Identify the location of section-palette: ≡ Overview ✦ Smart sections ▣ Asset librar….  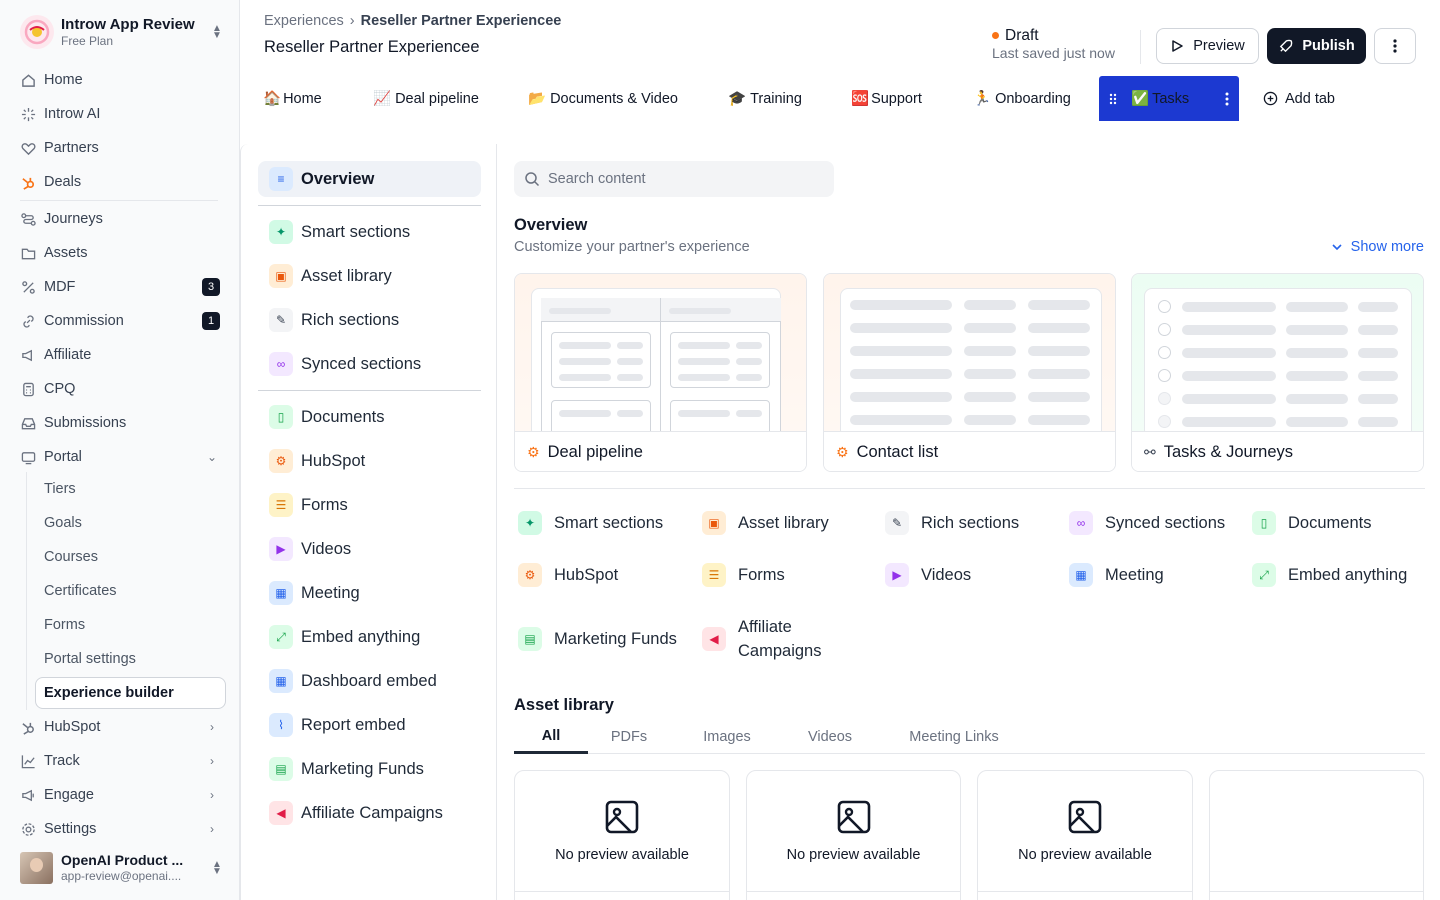
(369, 522).